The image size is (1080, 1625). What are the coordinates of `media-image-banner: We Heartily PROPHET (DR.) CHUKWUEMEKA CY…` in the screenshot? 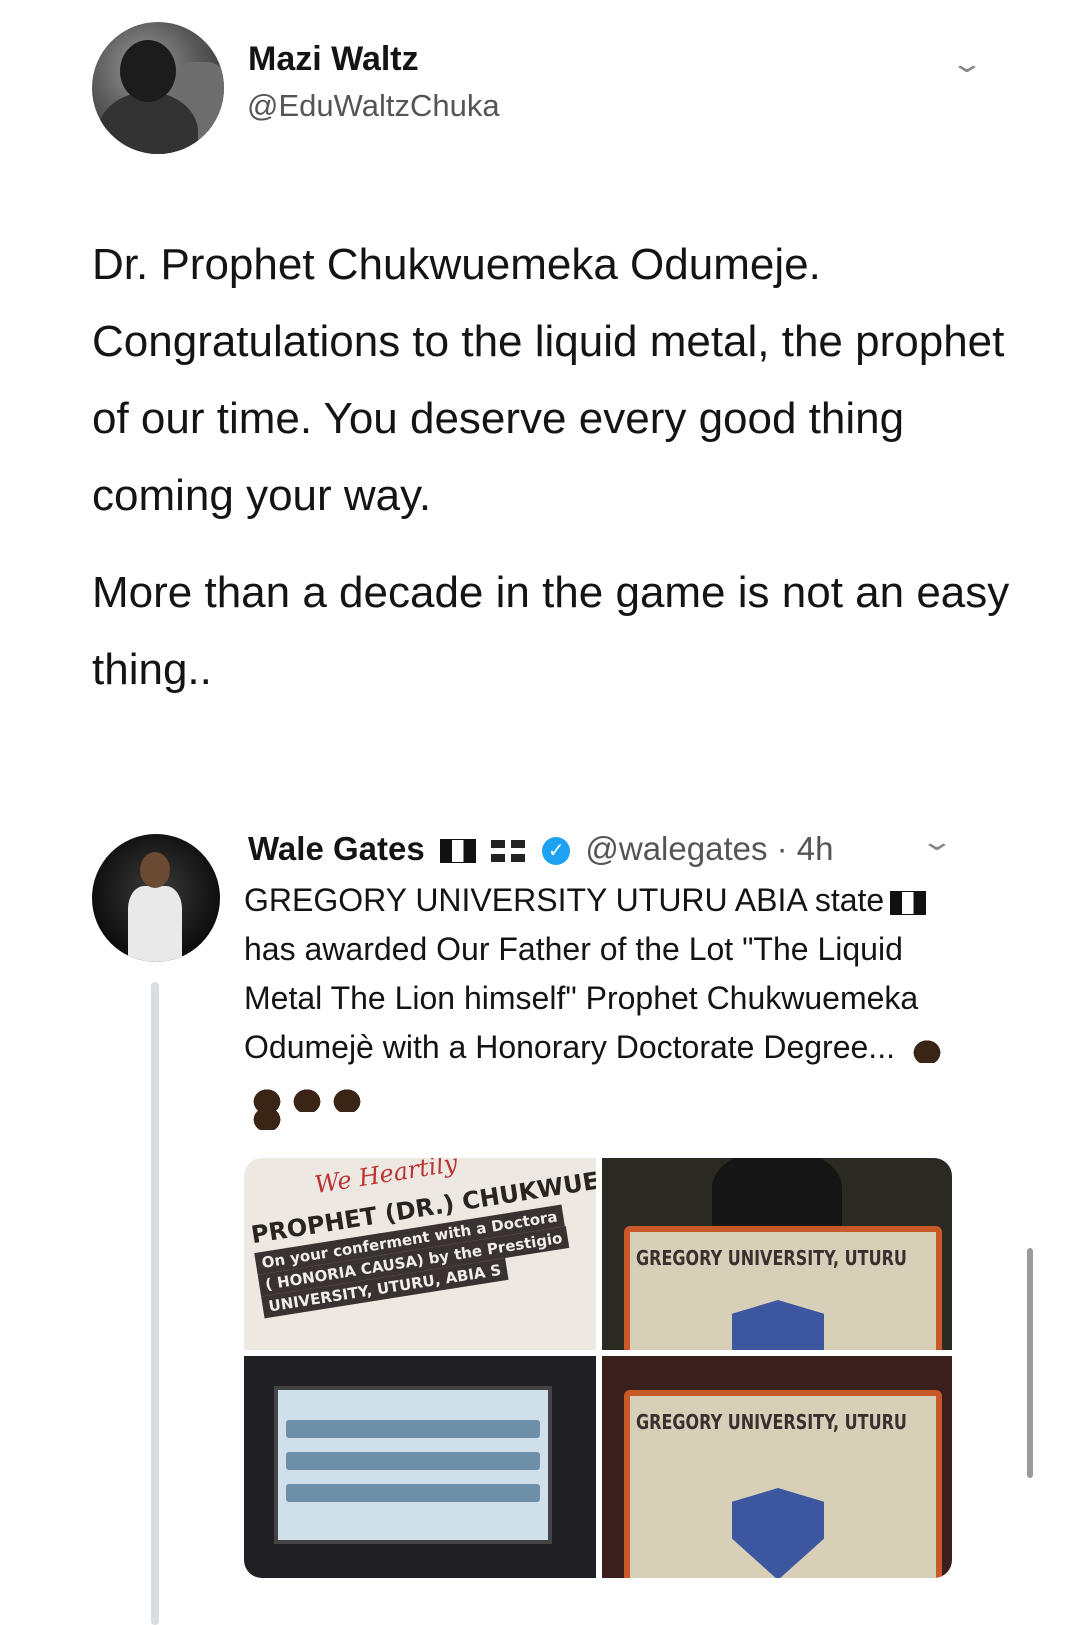 It's located at (420, 1254).